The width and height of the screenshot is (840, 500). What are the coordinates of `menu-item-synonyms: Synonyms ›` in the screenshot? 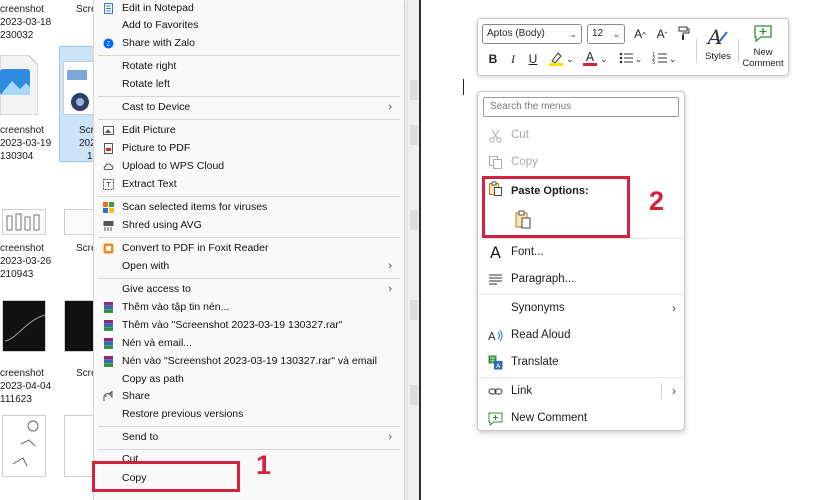 It's located at (581, 308).